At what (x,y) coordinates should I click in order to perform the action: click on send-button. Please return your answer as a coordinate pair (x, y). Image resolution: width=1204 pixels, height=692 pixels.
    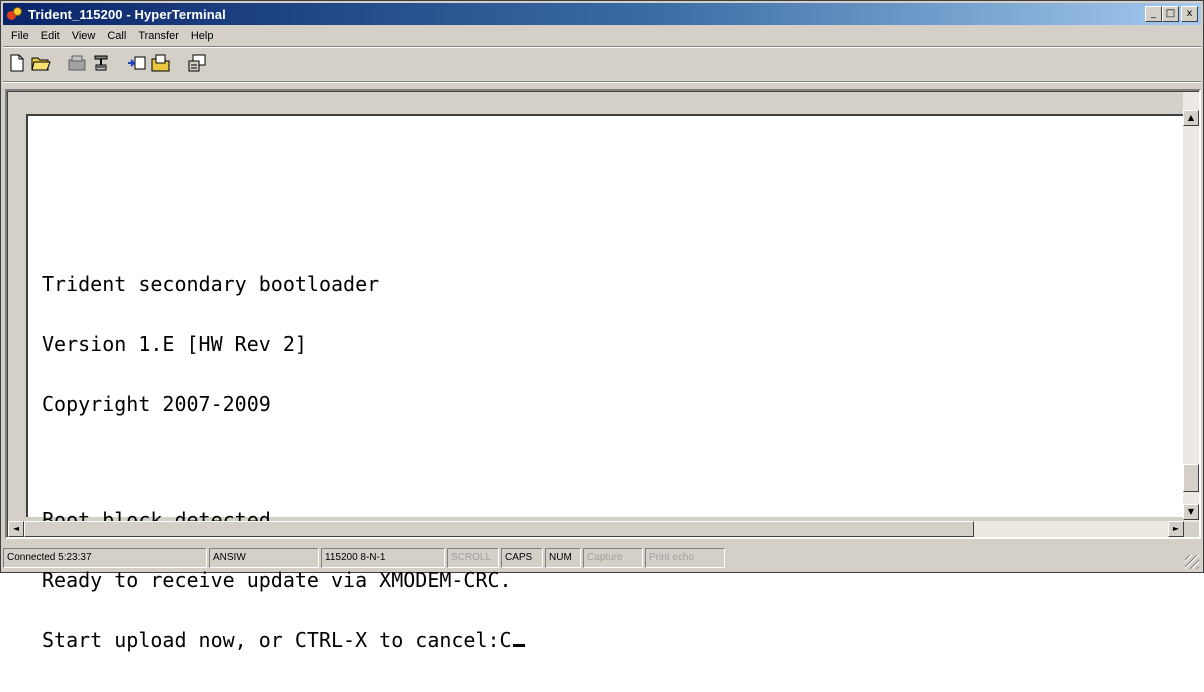
    Looking at the image, I should click on (137, 63).